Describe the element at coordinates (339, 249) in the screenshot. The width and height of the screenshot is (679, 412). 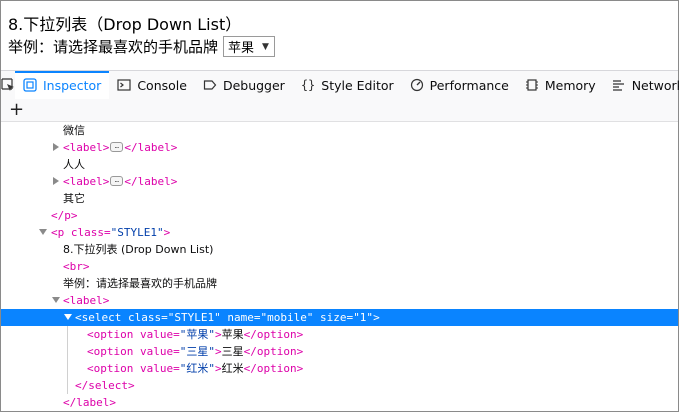
I see `tree-line: 8.下拉列表 (Drop Down List)` at that location.